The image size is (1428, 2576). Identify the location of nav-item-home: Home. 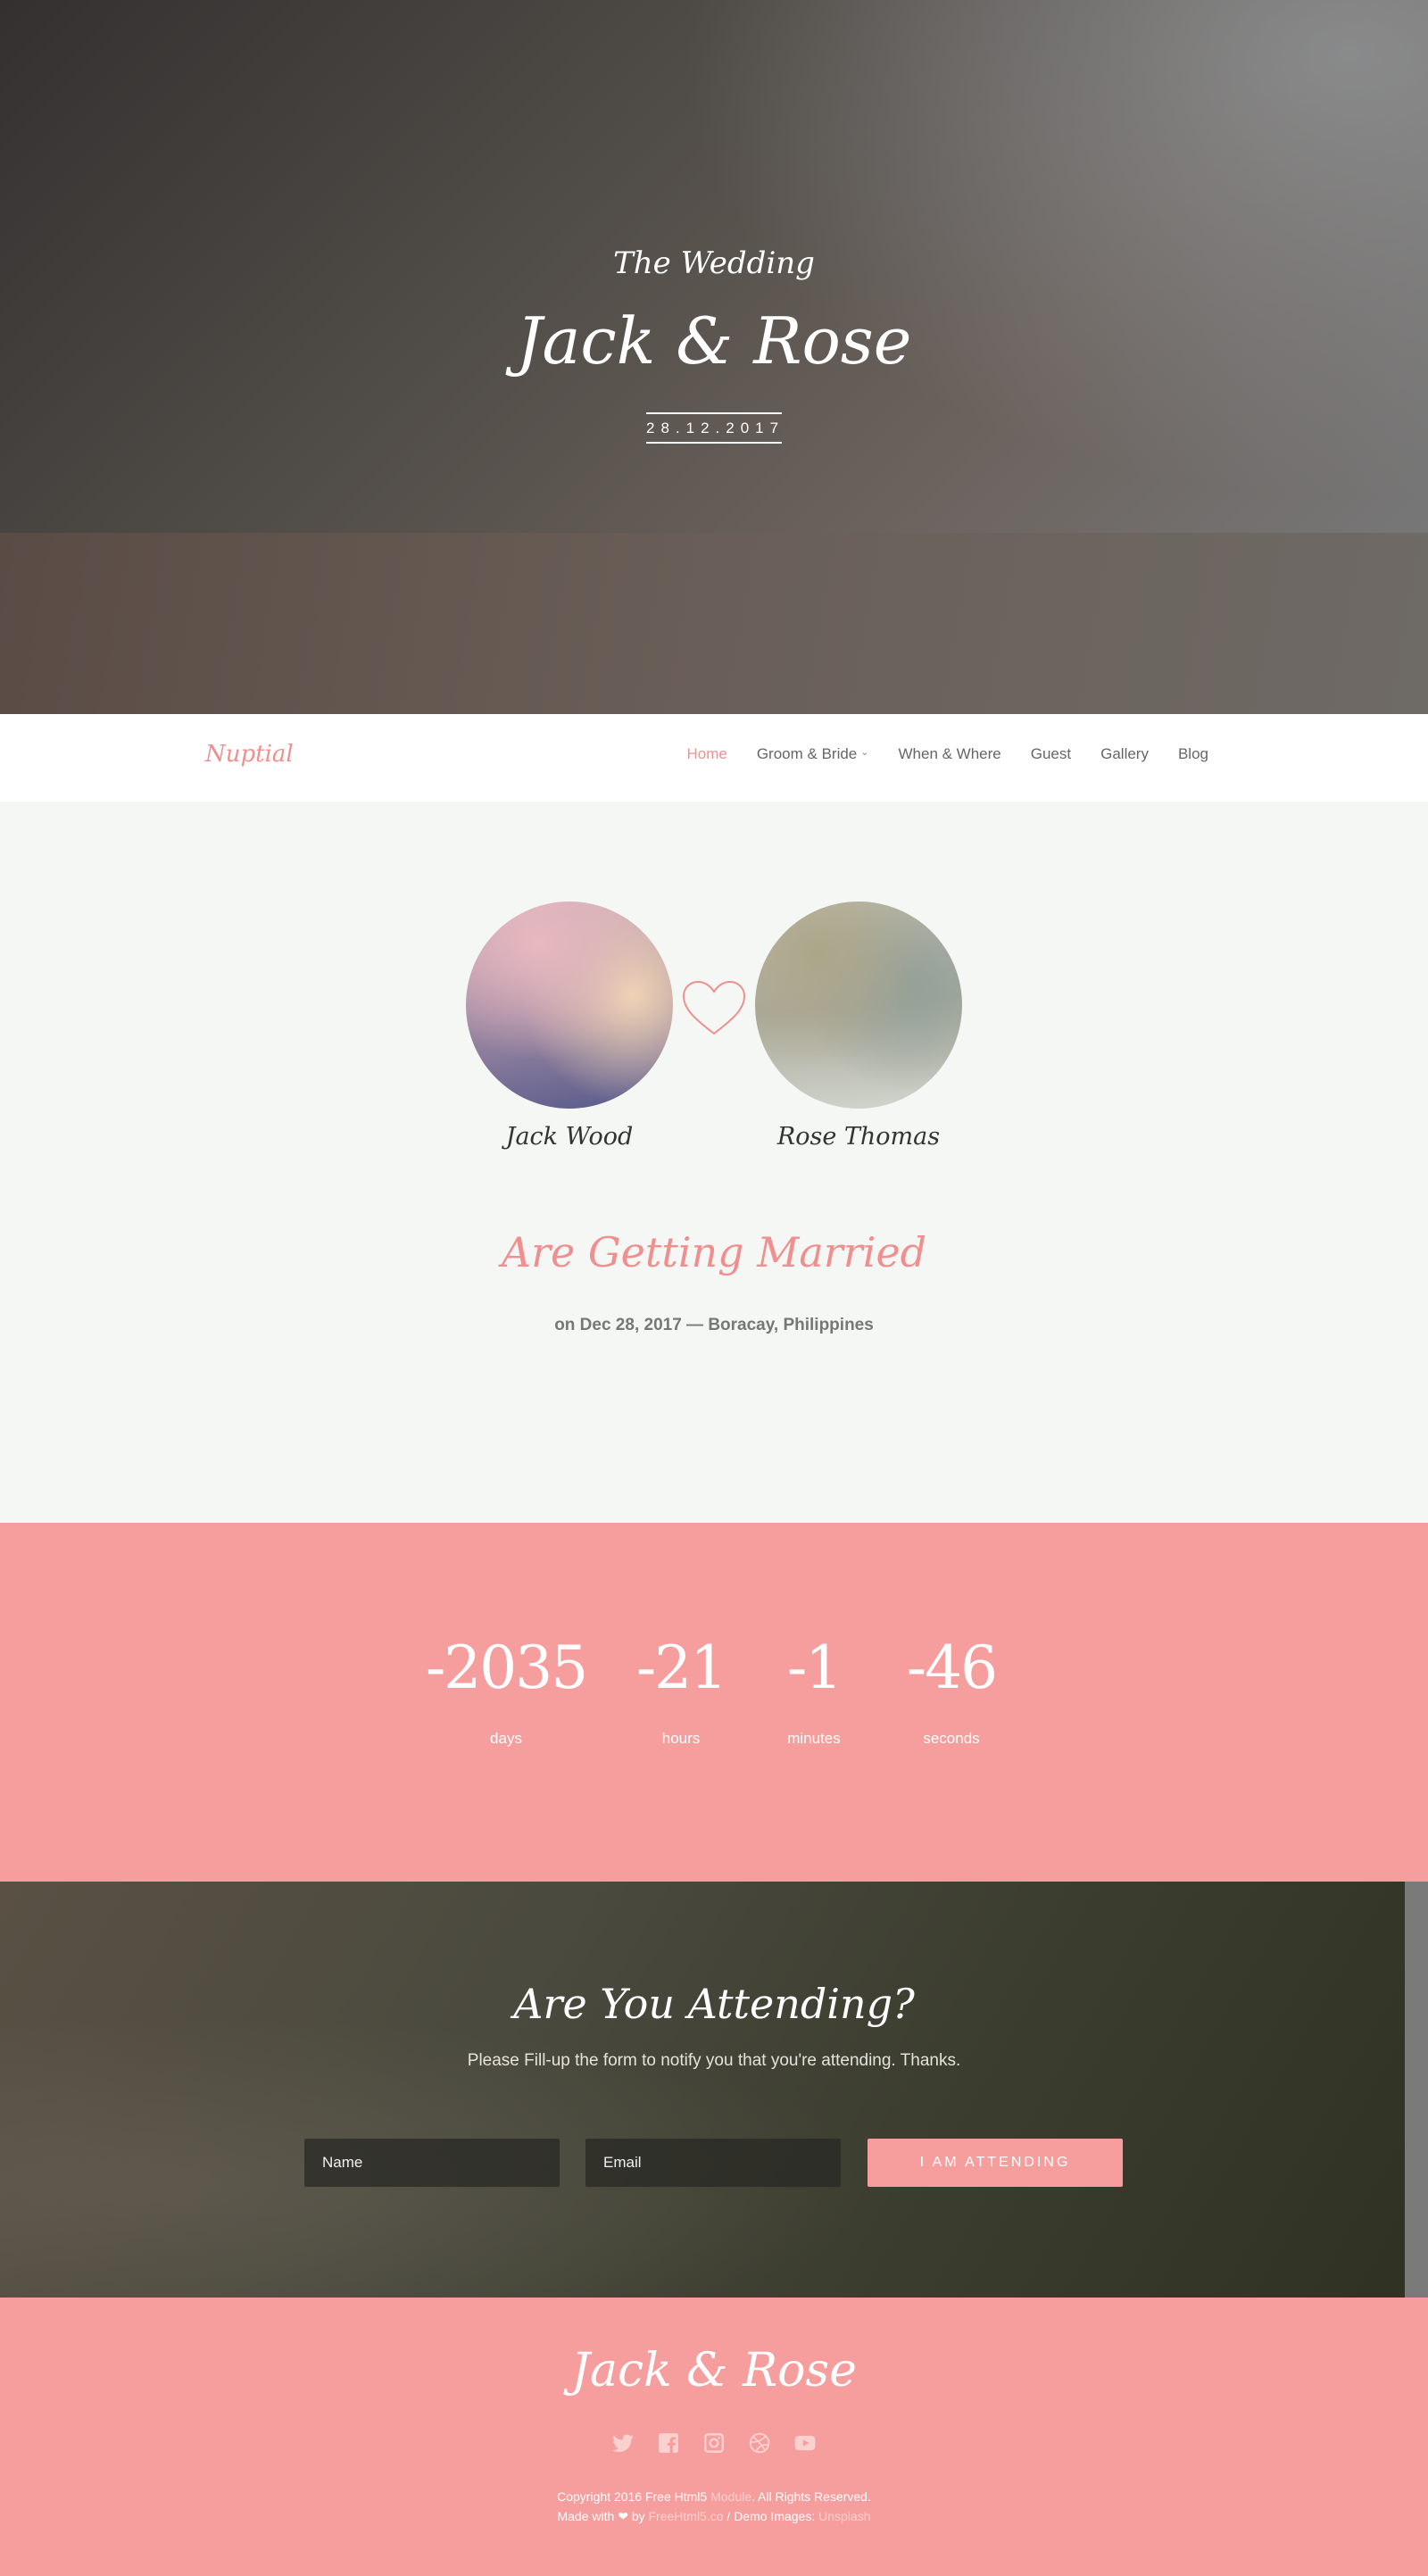
(706, 754).